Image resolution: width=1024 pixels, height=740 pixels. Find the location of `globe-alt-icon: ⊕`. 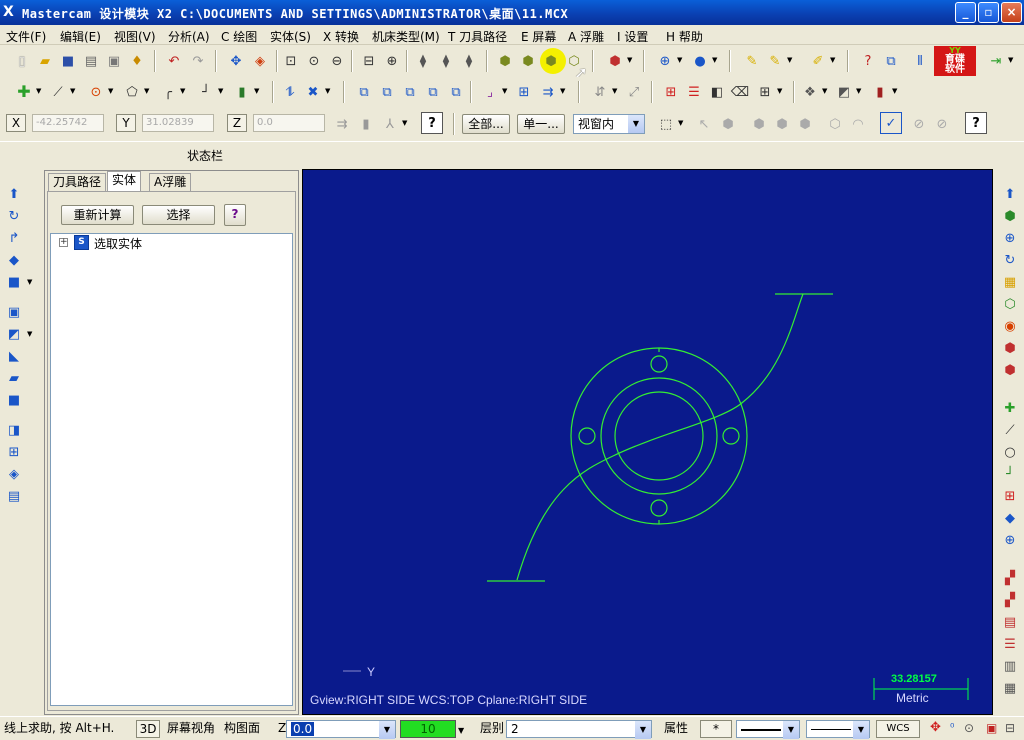

globe-alt-icon: ⊕ is located at coordinates (1010, 540).